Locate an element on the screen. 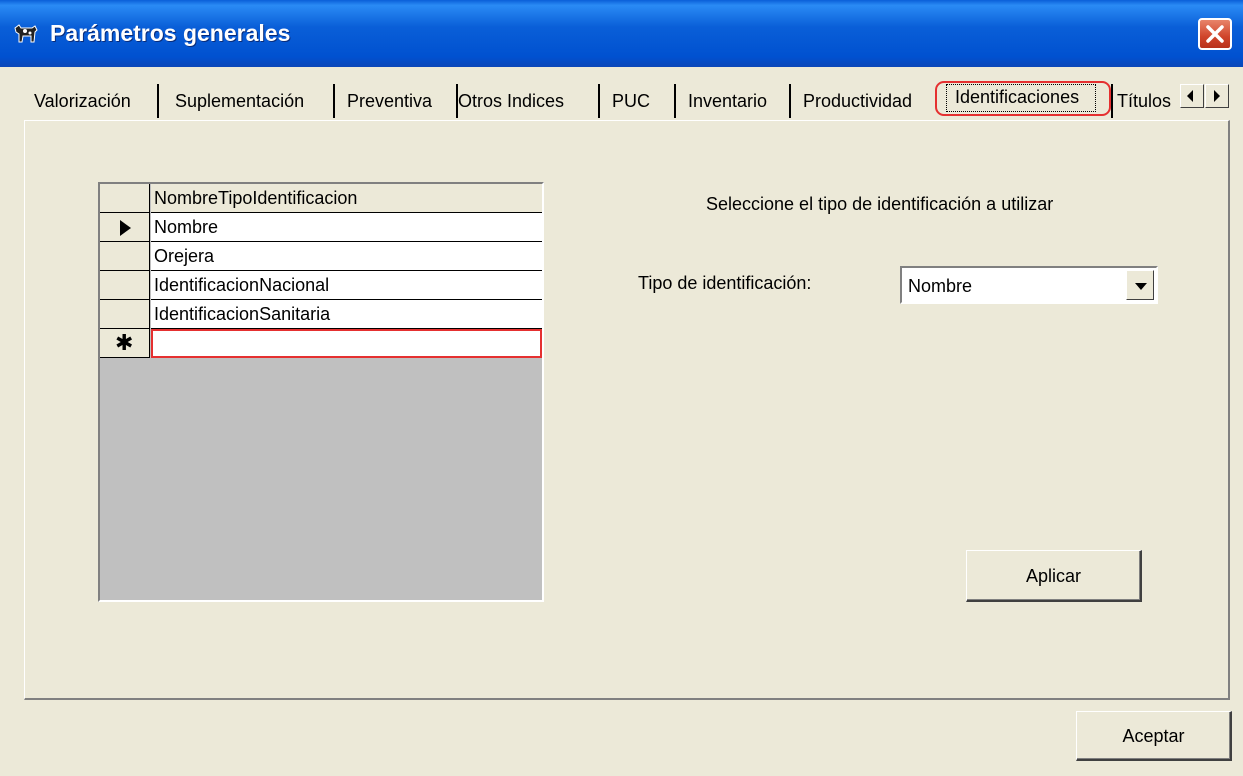  tab-scroll-left-button is located at coordinates (1192, 96).